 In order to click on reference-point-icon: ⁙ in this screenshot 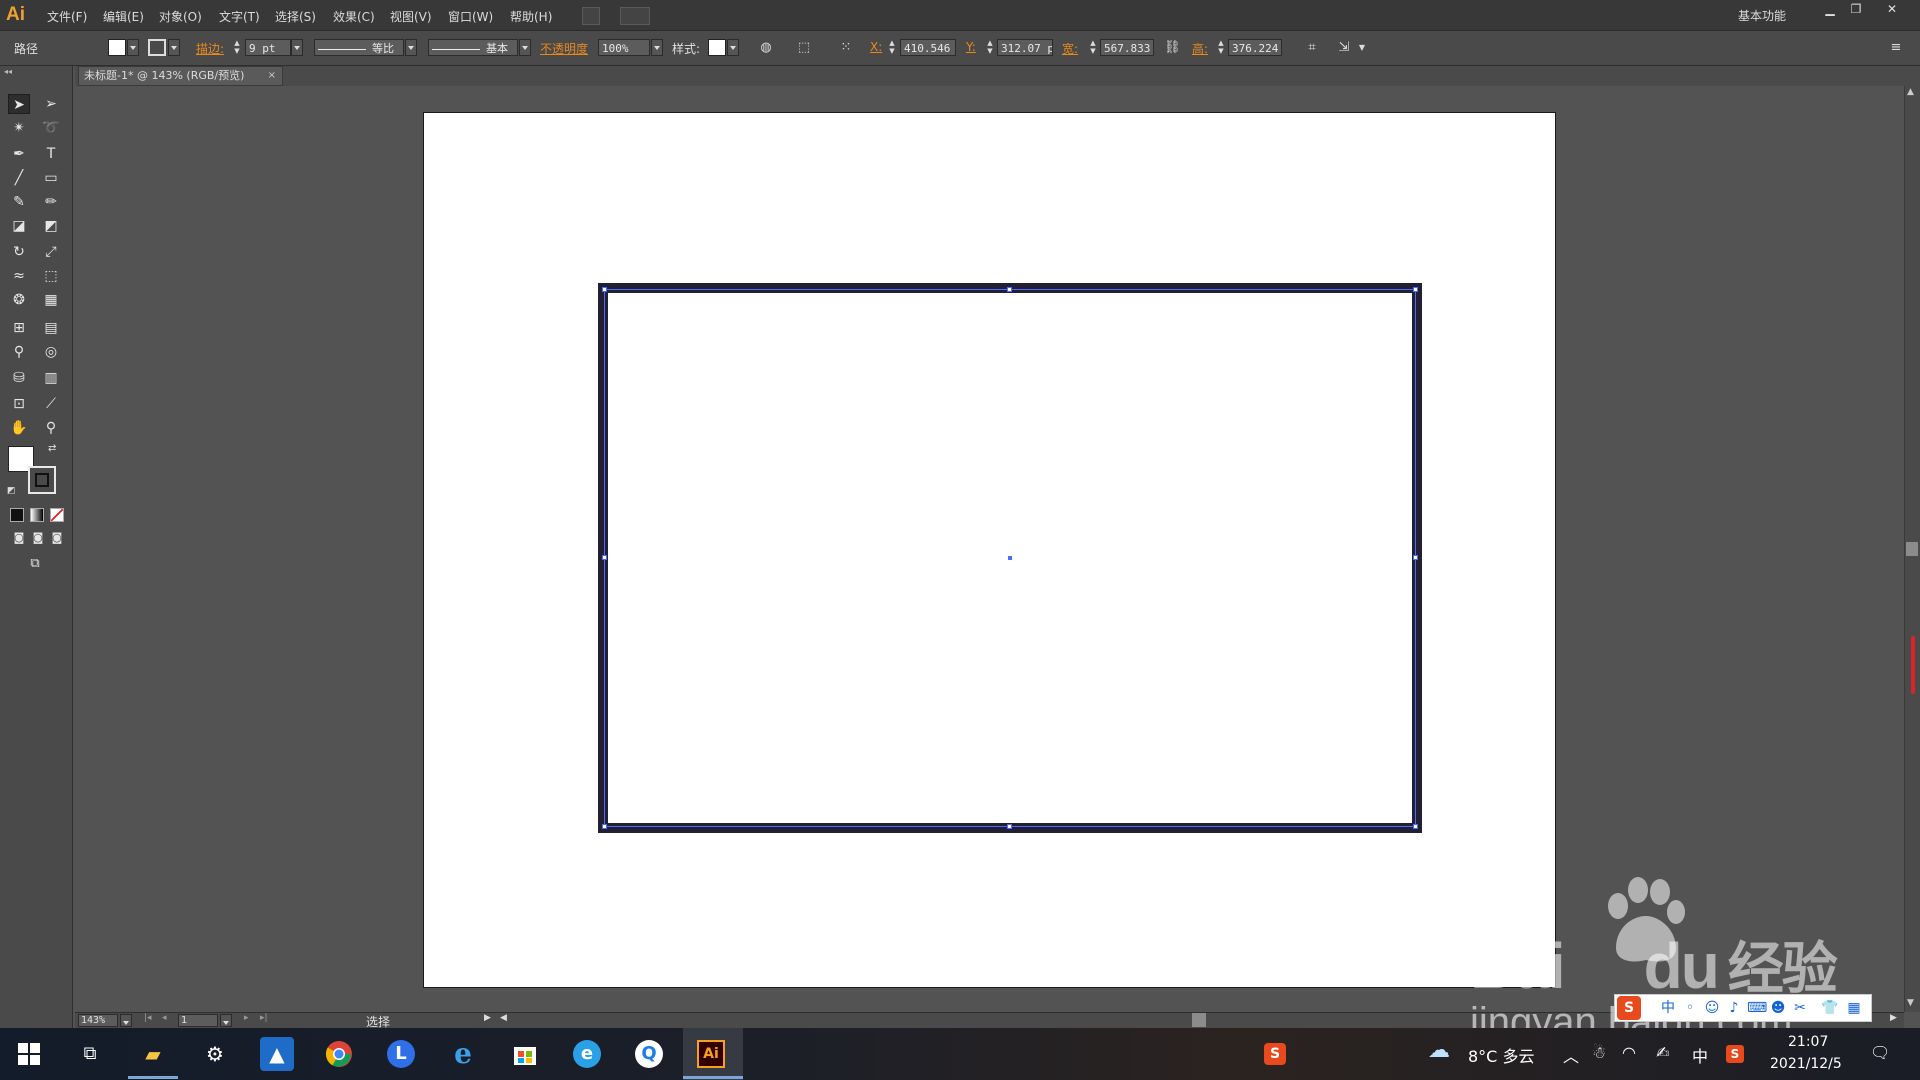, I will do `click(846, 48)`.